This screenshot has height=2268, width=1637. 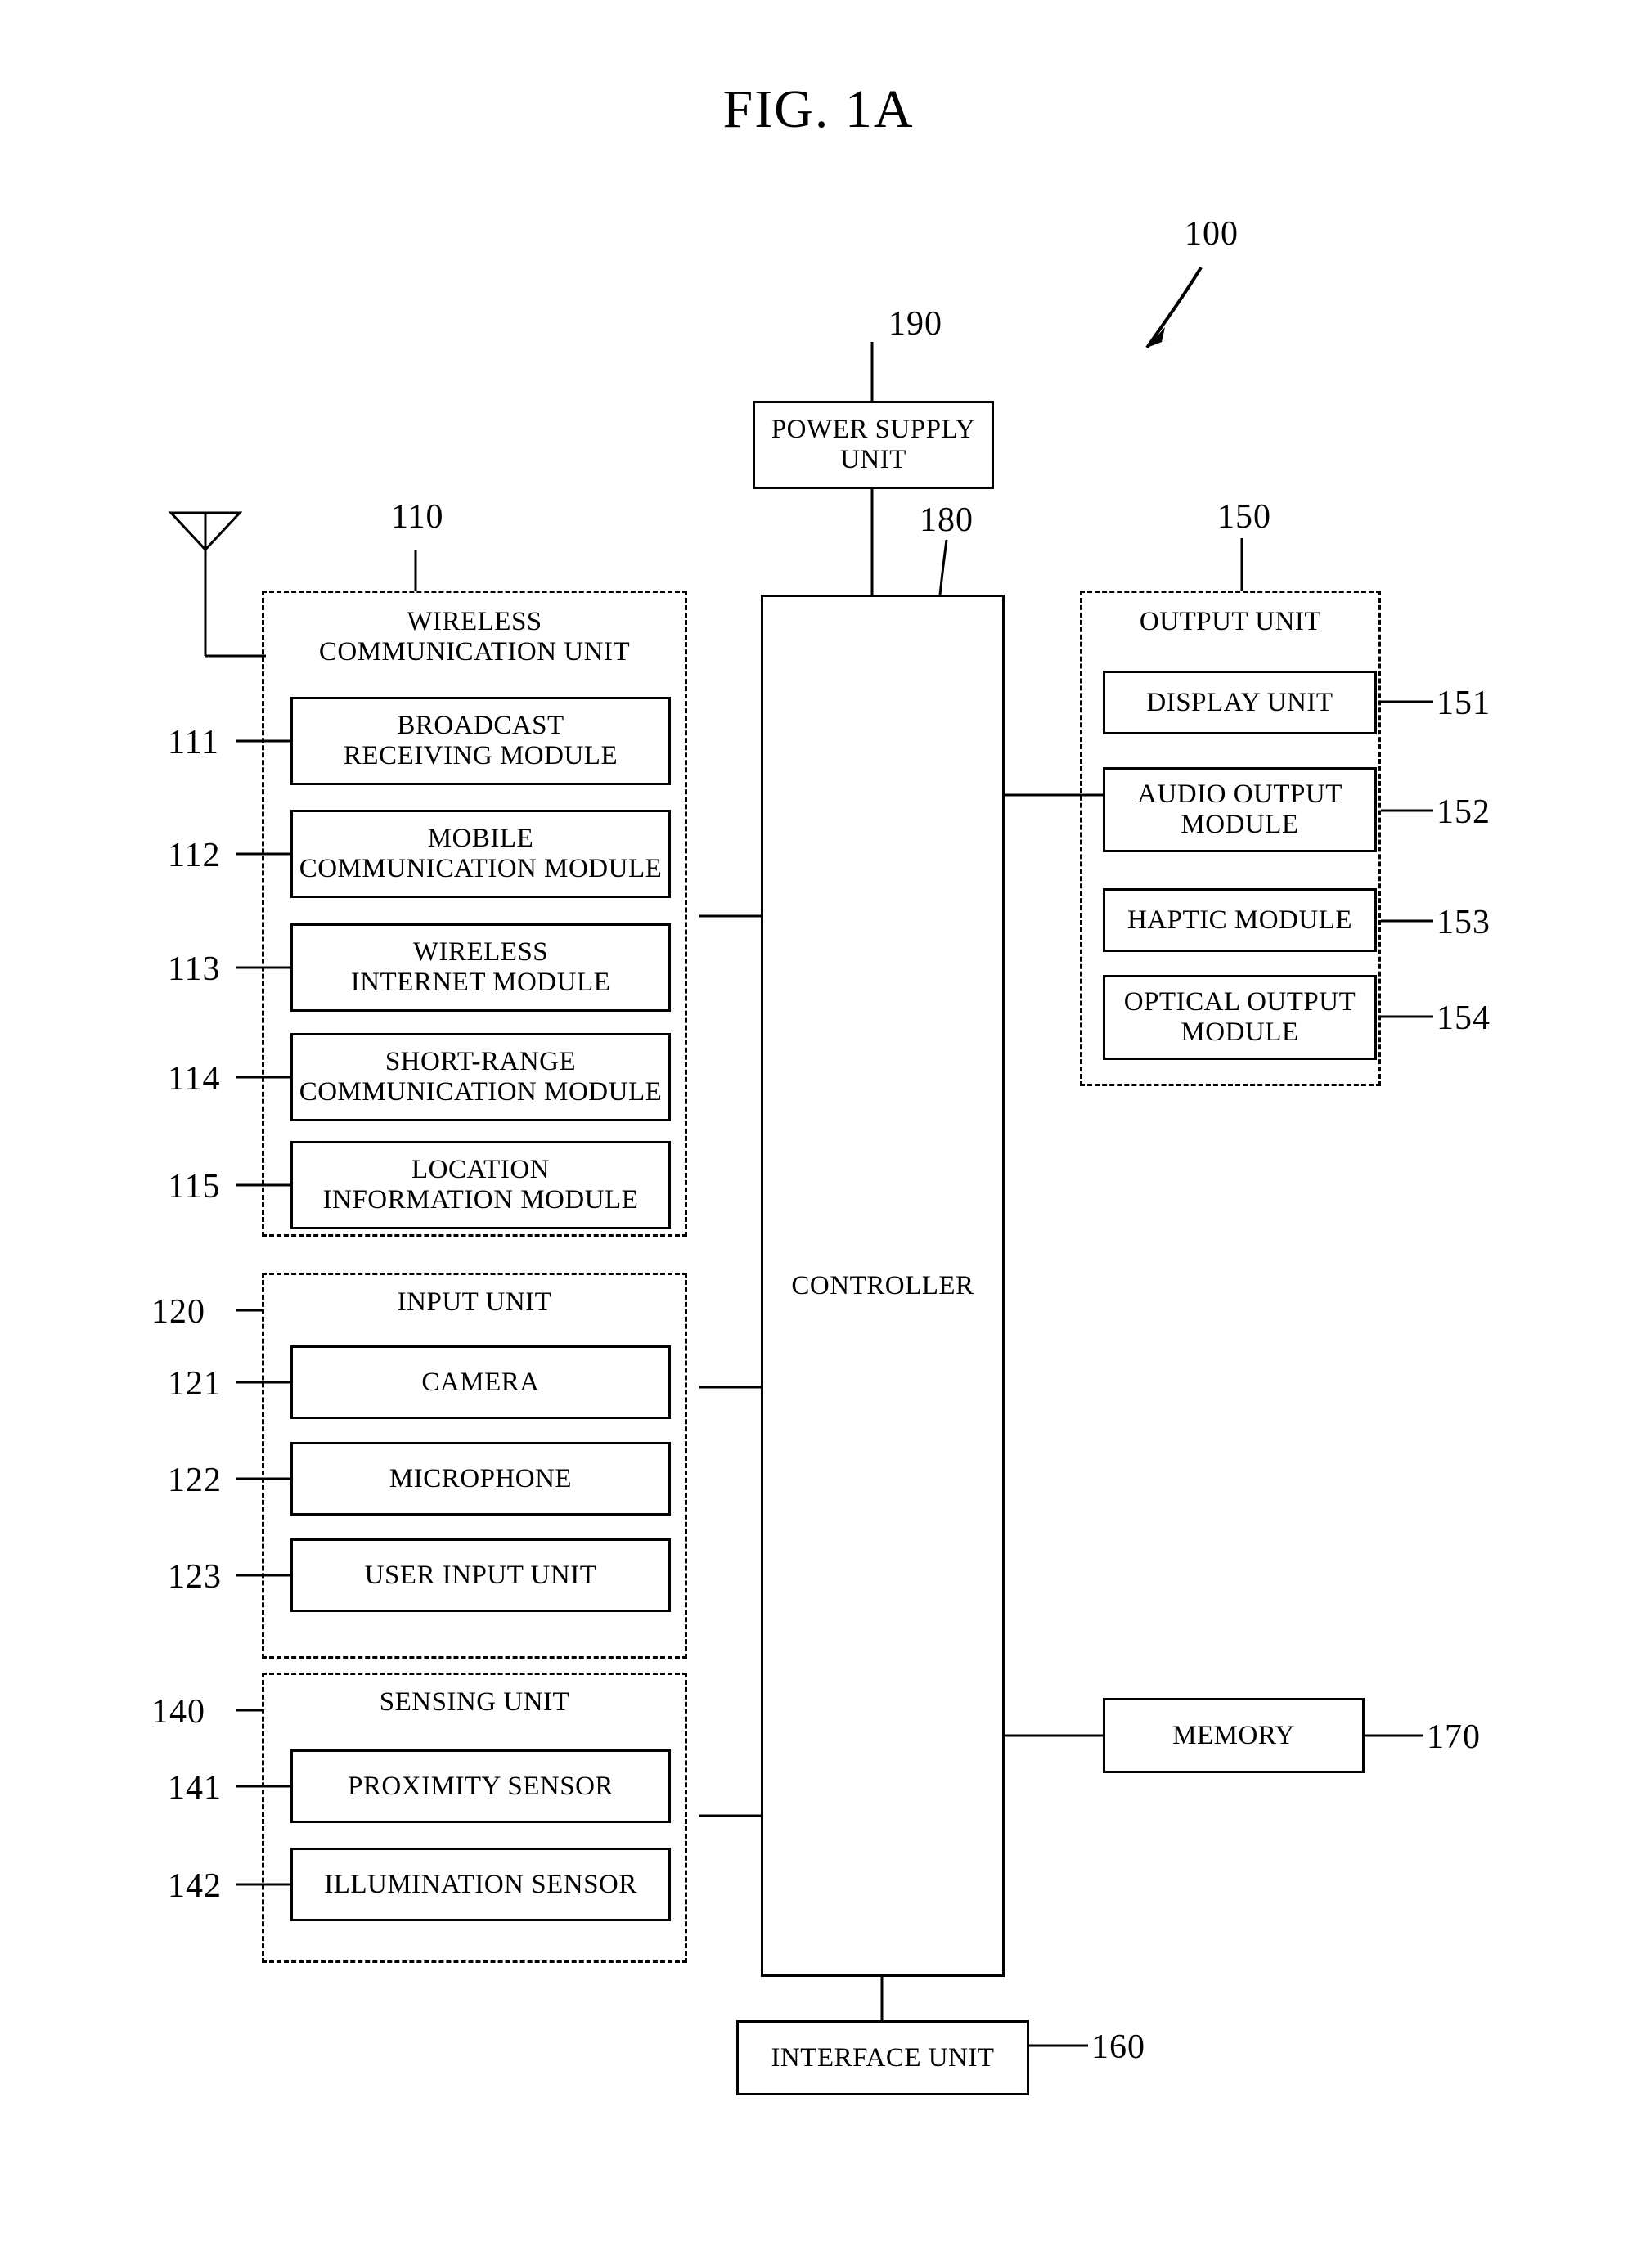 I want to click on camera-box: CAMERA, so click(x=481, y=1382).